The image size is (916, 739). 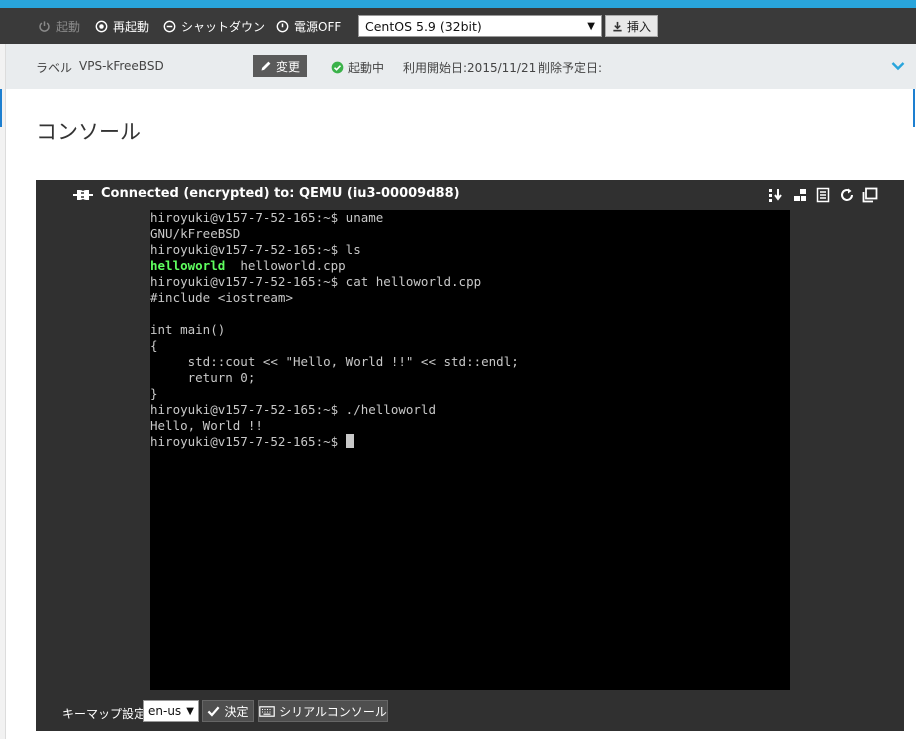 I want to click on keymap-apply-button: 決定, so click(x=228, y=711).